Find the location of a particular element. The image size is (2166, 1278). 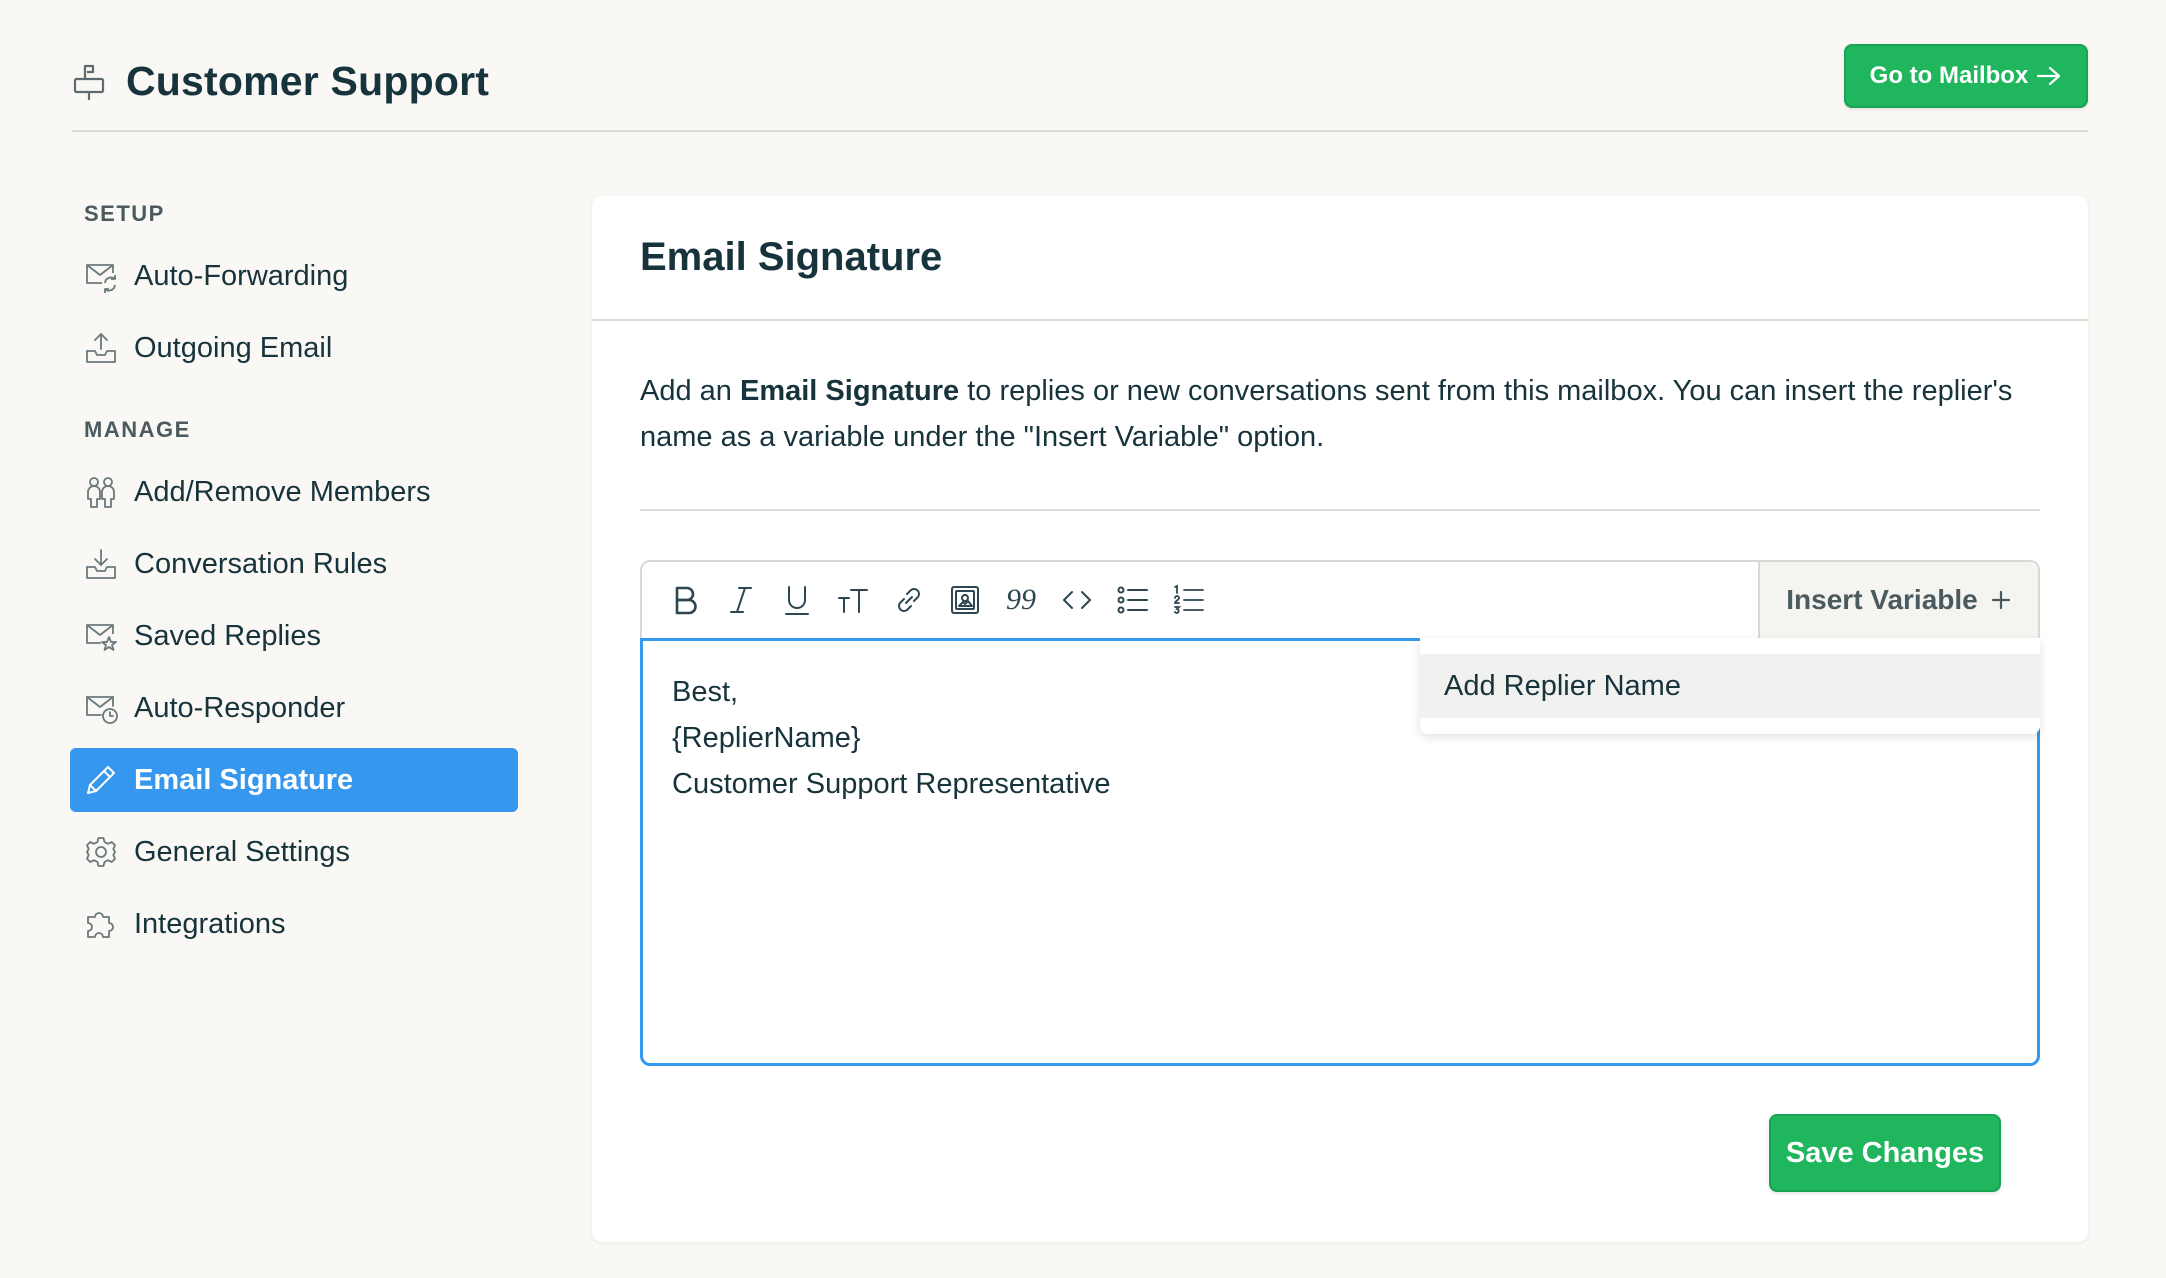

signature-line: Customer Support Representative is located at coordinates (891, 784).